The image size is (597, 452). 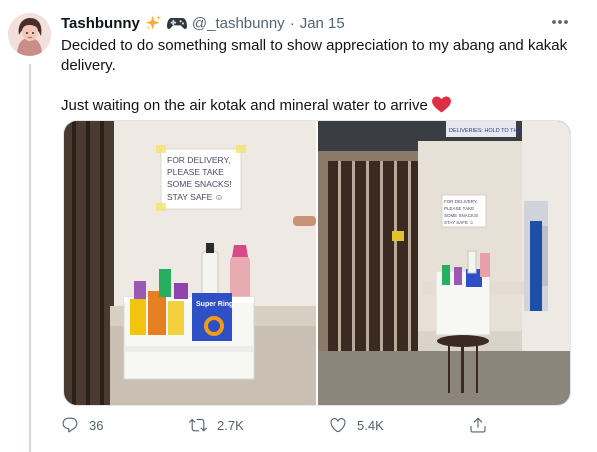 I want to click on thread-line, so click(x=30, y=258).